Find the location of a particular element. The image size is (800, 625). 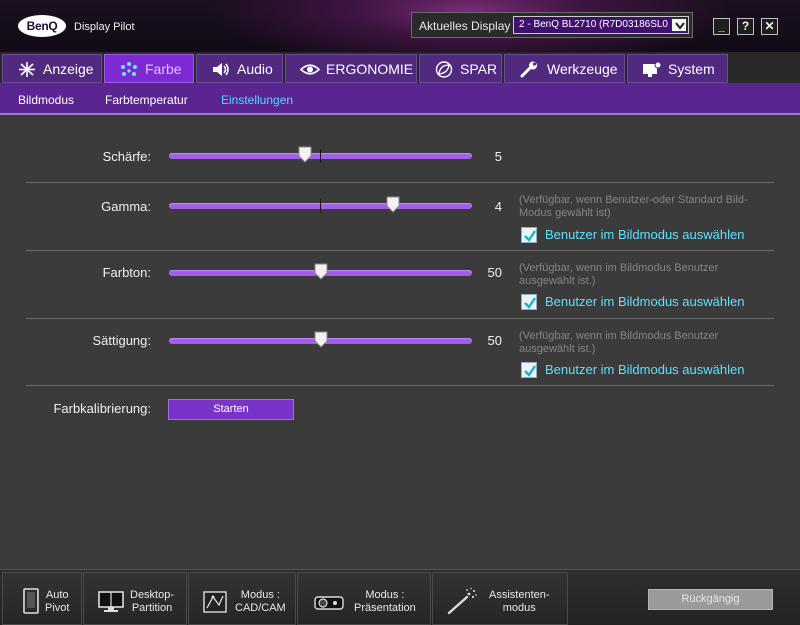

tab-label: Anzeige is located at coordinates (68, 69).